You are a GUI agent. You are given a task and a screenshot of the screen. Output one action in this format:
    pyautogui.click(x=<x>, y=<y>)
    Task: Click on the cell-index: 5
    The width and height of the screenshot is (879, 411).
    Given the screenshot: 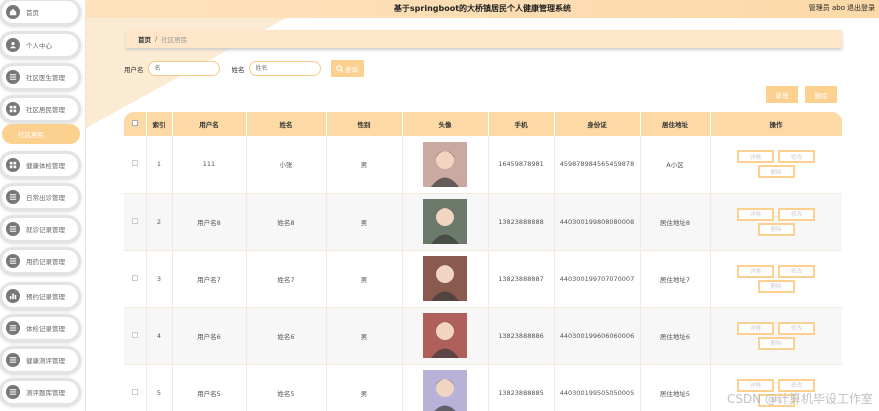 What is the action you would take?
    pyautogui.click(x=159, y=387)
    